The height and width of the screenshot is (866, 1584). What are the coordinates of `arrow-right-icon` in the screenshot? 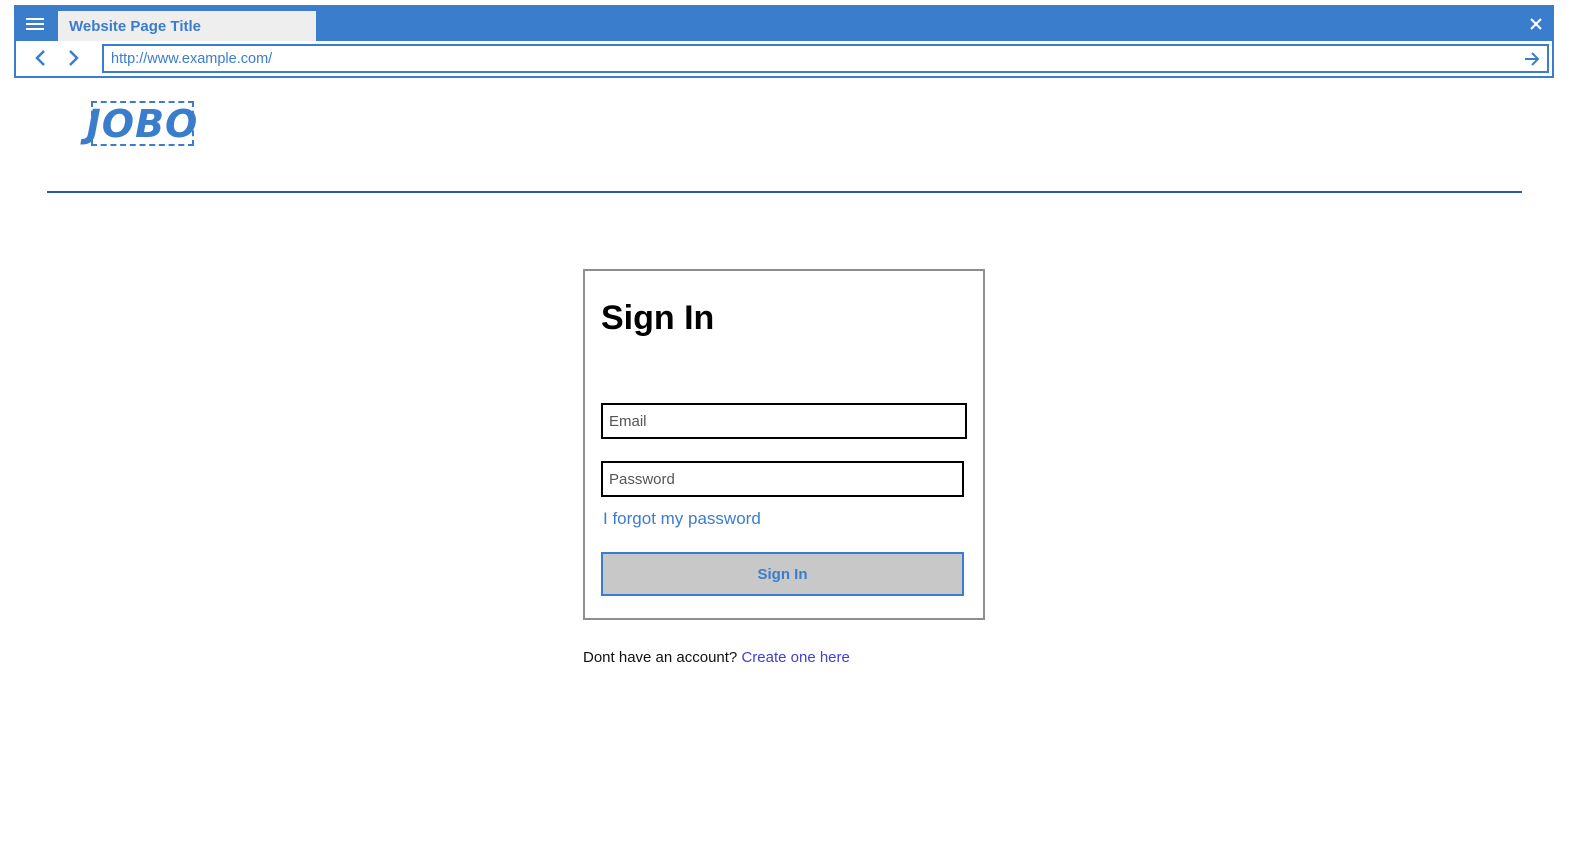 It's located at (1532, 59).